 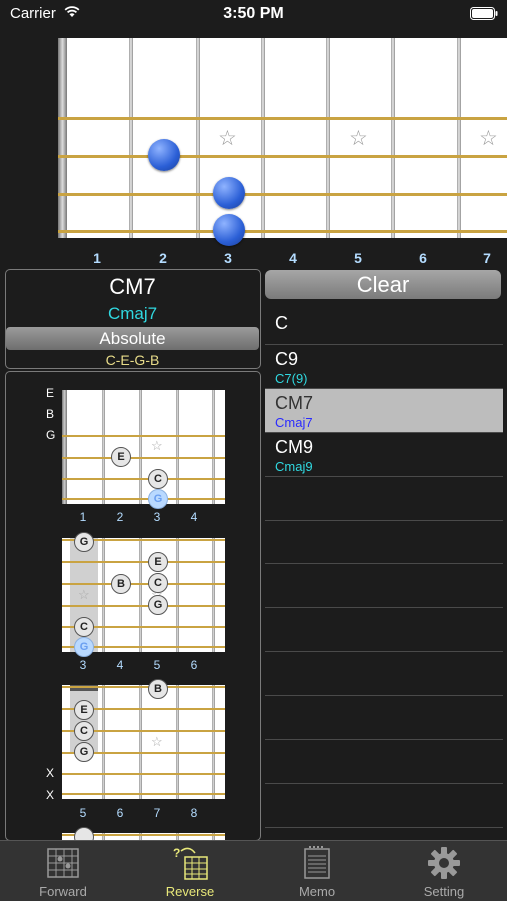 I want to click on status-time: 3:50 PM, so click(x=253, y=13).